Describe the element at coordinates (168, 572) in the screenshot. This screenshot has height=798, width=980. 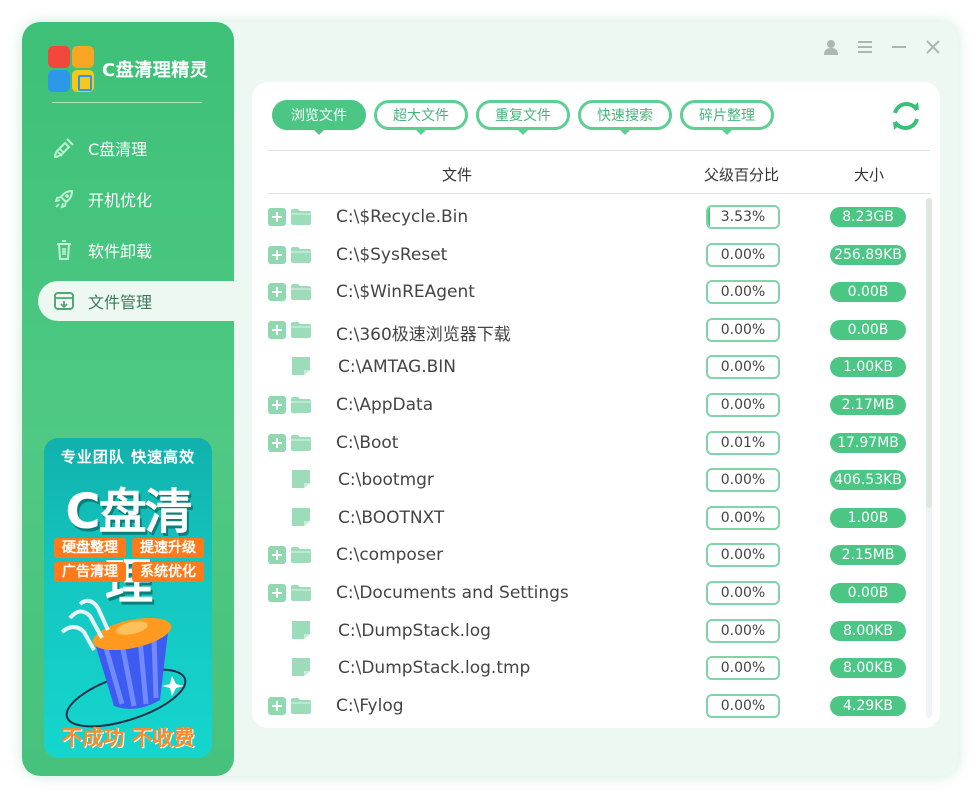
I see `promo-tag: 系统优化` at that location.